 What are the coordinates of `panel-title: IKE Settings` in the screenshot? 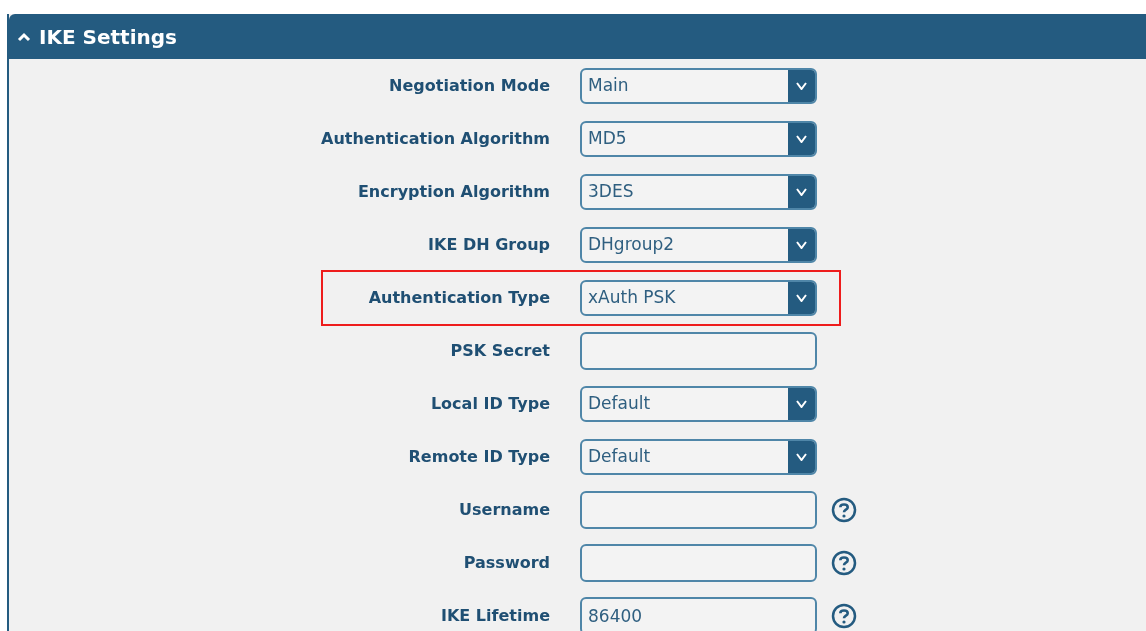 It's located at (108, 37).